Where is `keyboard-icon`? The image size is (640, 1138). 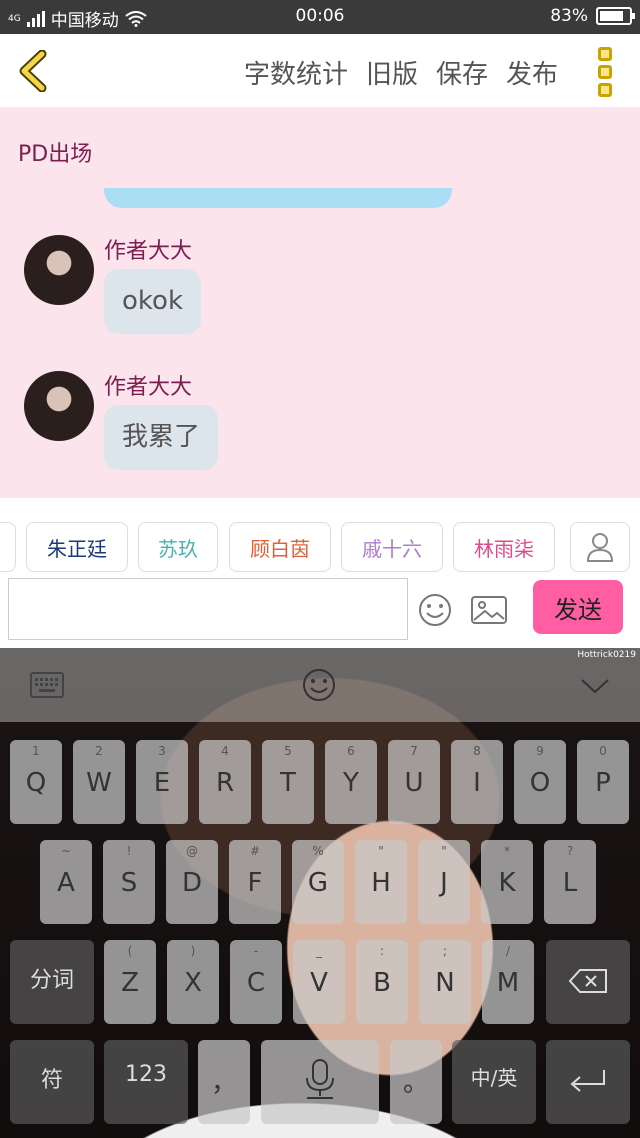 keyboard-icon is located at coordinates (47, 685).